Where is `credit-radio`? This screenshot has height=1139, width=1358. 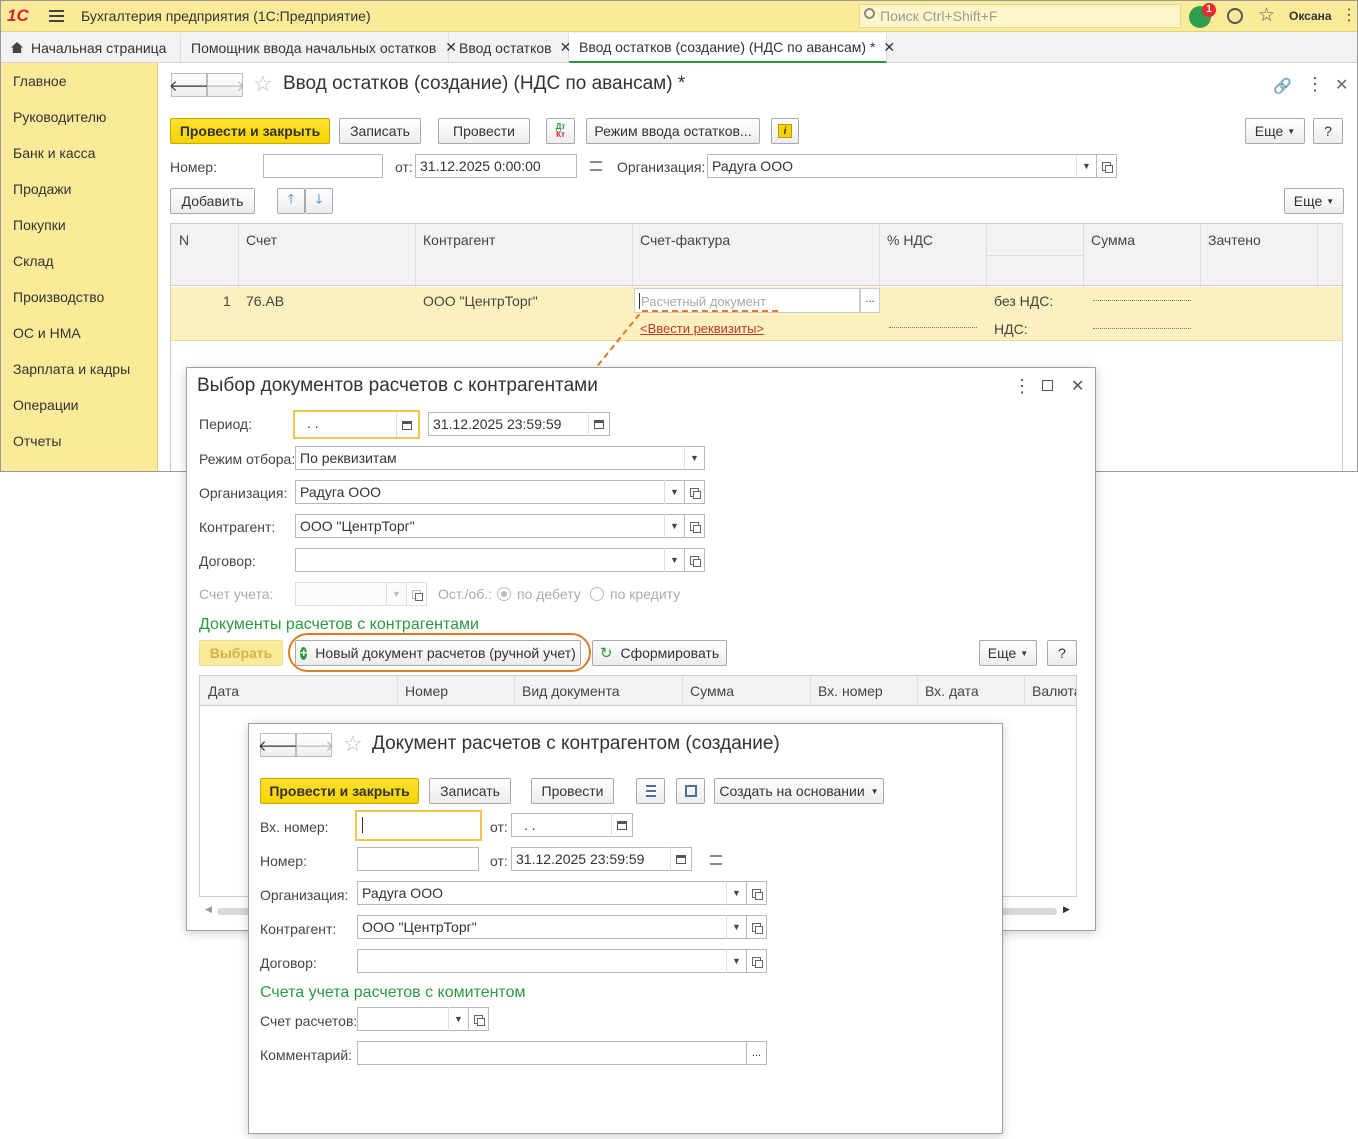
credit-radio is located at coordinates (597, 594).